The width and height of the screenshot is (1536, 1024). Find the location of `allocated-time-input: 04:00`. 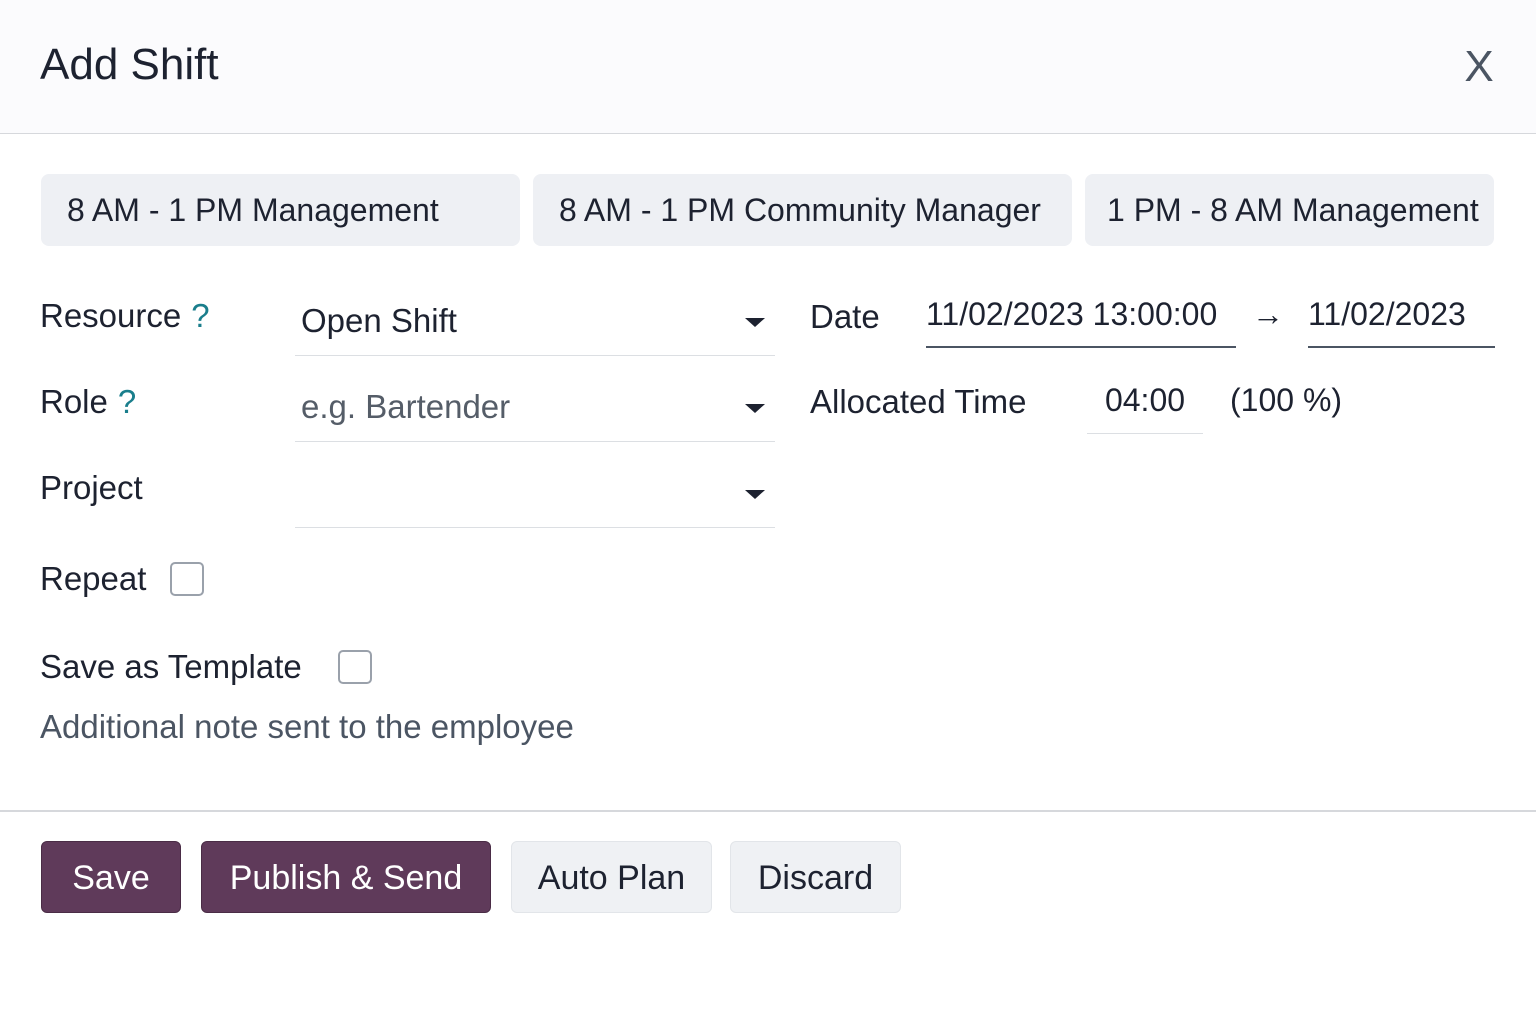

allocated-time-input: 04:00 is located at coordinates (1145, 408).